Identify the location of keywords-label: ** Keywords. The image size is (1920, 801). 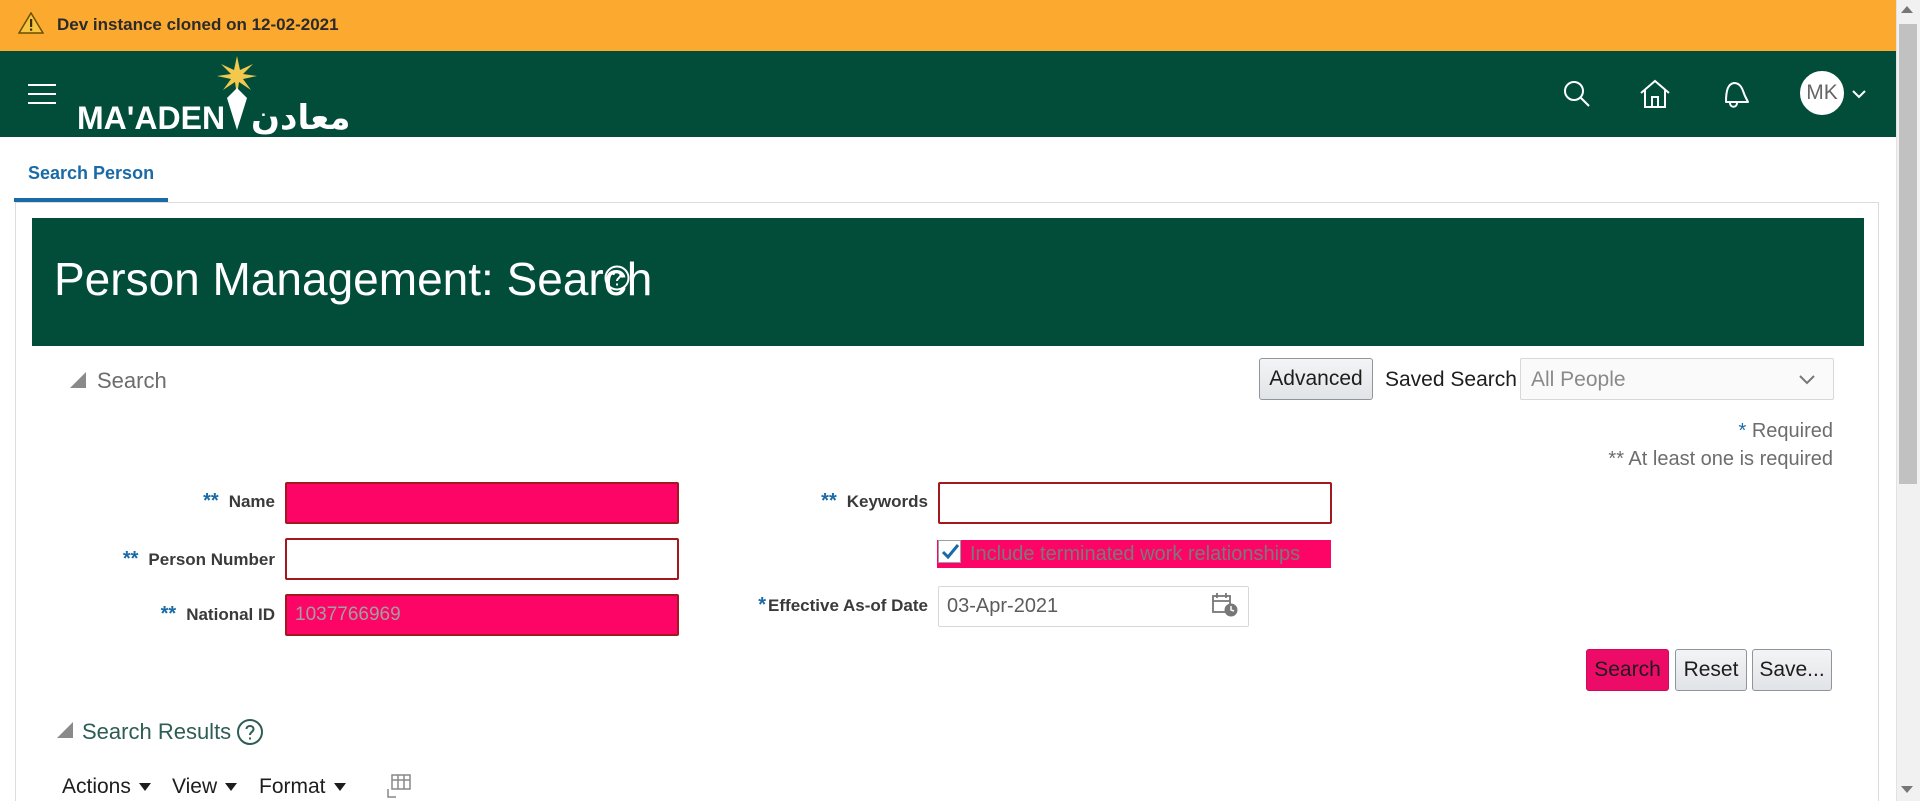
(874, 501).